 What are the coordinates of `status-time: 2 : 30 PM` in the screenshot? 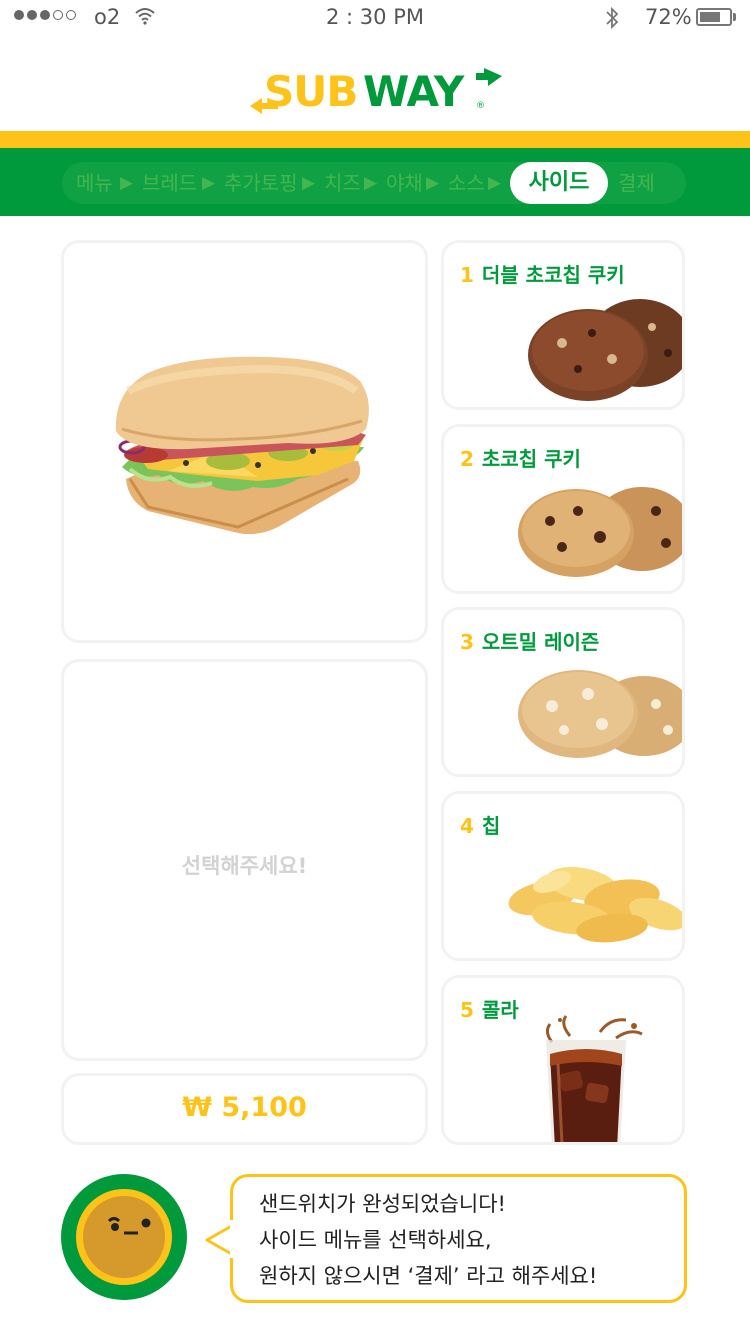 It's located at (375, 17).